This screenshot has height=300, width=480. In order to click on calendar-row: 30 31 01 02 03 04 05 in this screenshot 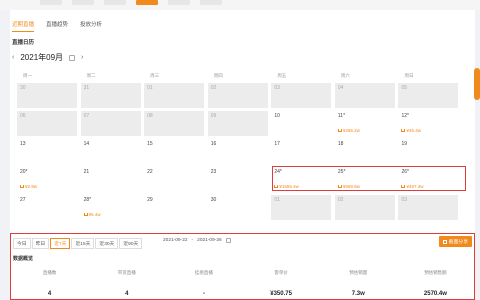, I will do `click(239, 96)`.